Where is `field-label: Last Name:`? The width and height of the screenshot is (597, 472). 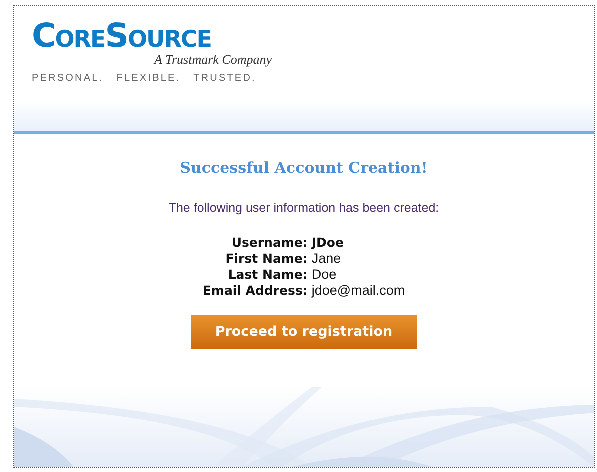
field-label: Last Name: is located at coordinates (267, 275).